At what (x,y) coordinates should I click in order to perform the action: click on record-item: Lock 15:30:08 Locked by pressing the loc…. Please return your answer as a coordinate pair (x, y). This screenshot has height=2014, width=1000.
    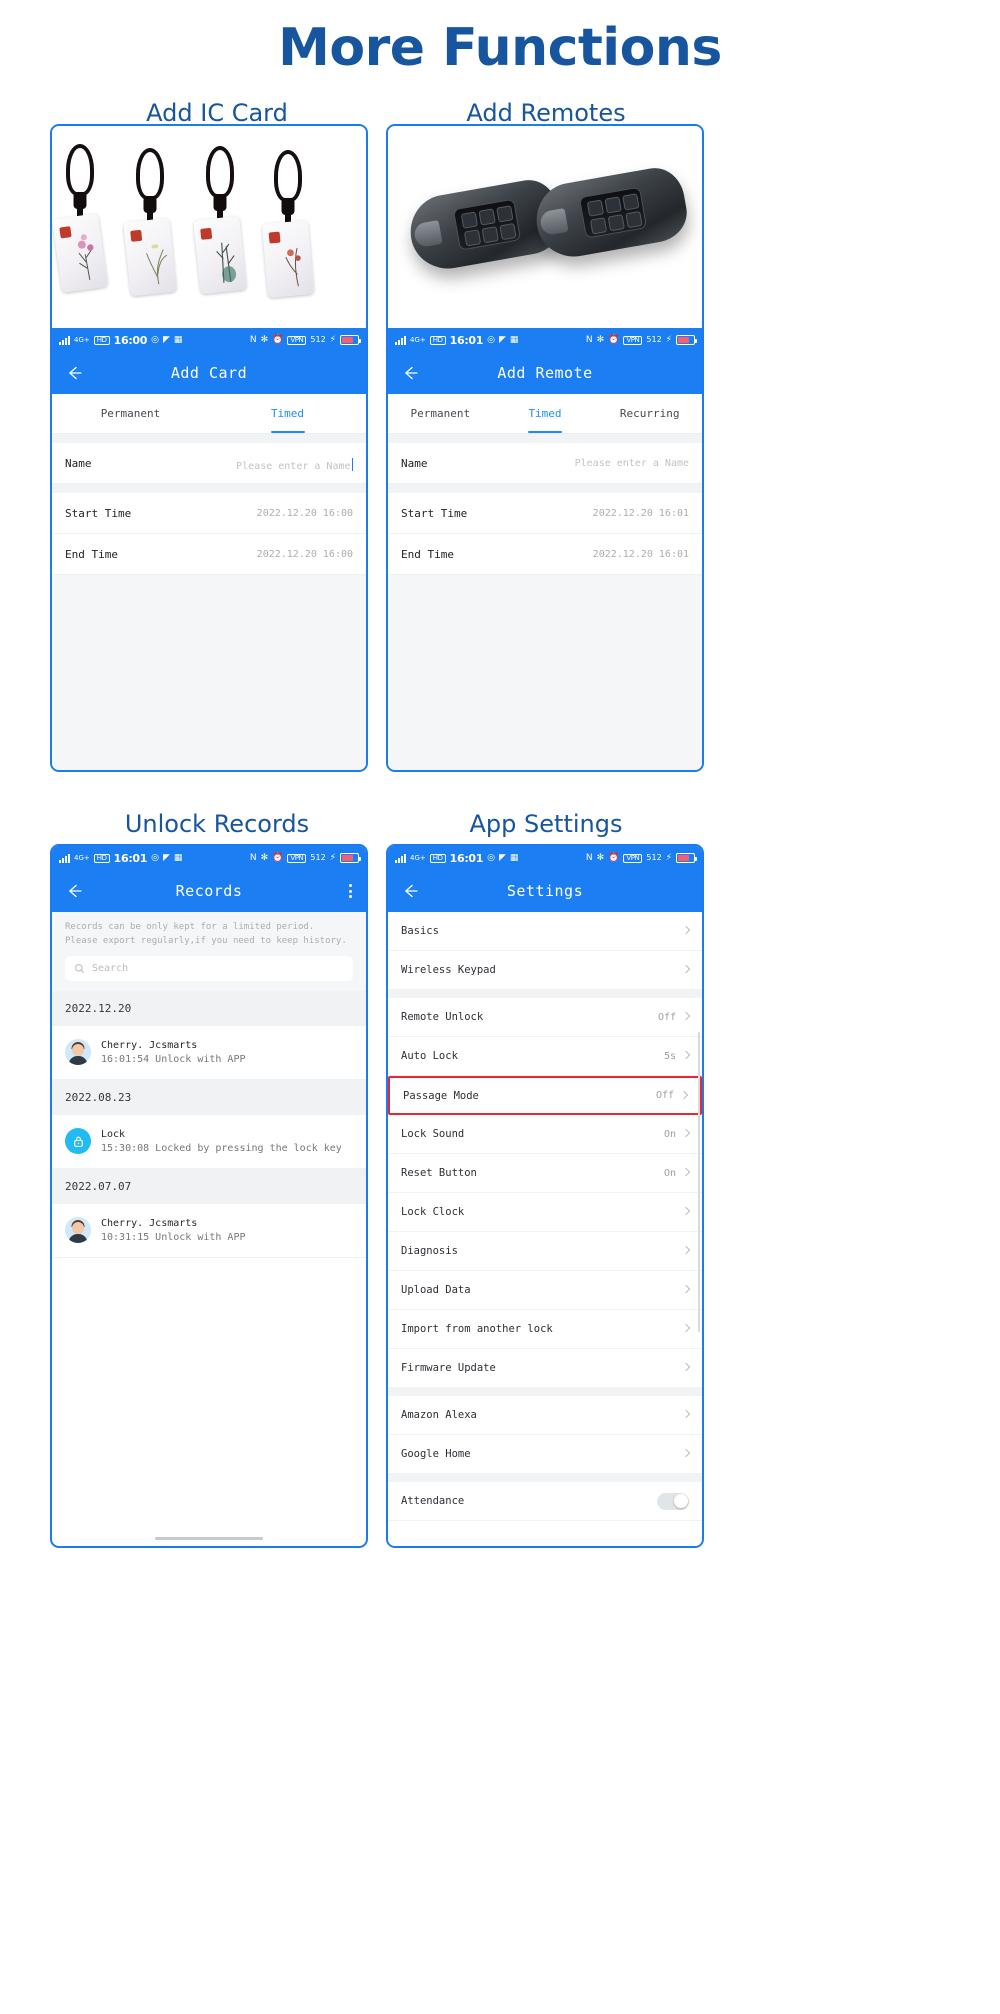
    Looking at the image, I should click on (209, 1141).